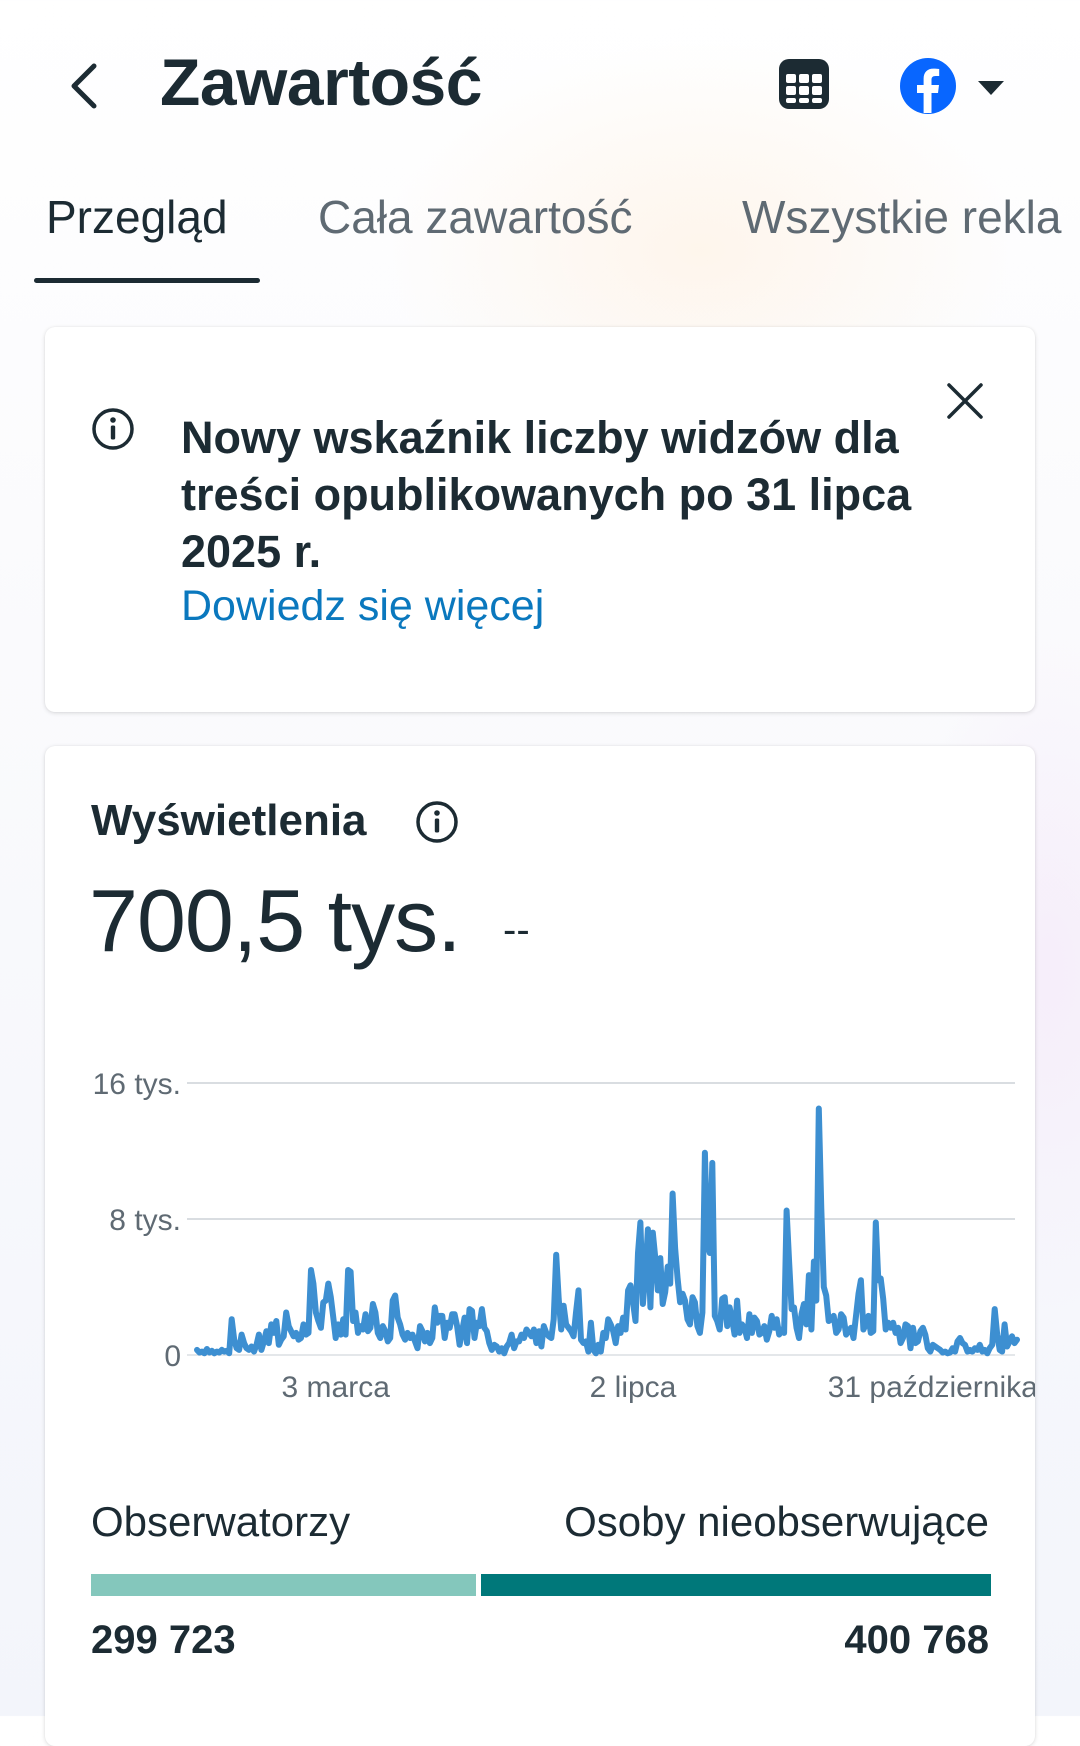 The image size is (1080, 1746). What do you see at coordinates (145, 1220) in the screenshot?
I see `y-tick-label: 8 tys.` at bounding box center [145, 1220].